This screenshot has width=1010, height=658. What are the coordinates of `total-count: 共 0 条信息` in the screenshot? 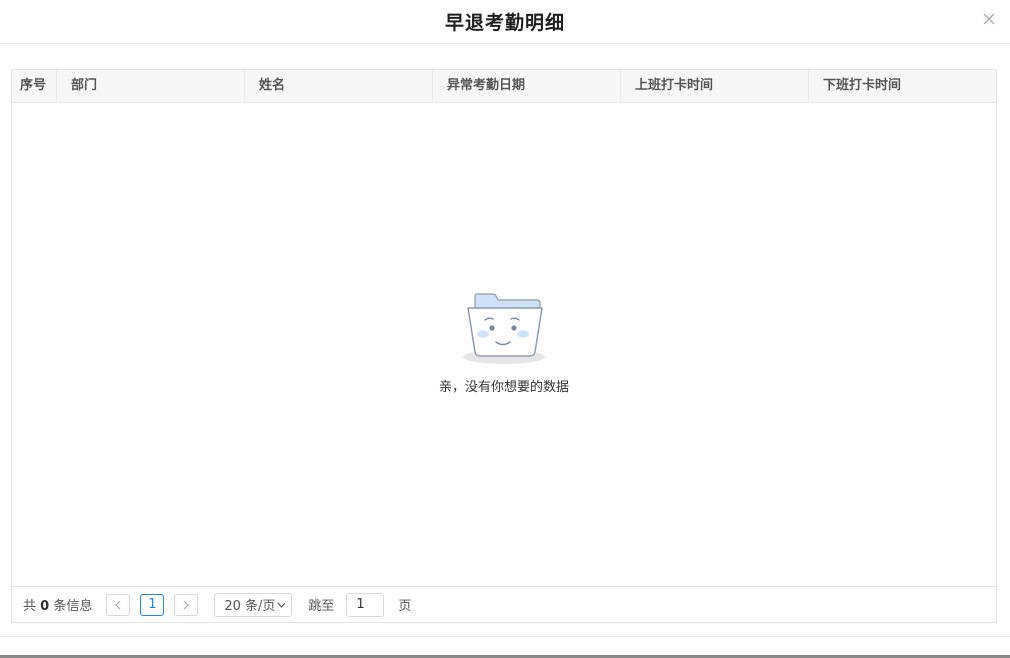 It's located at (57, 604).